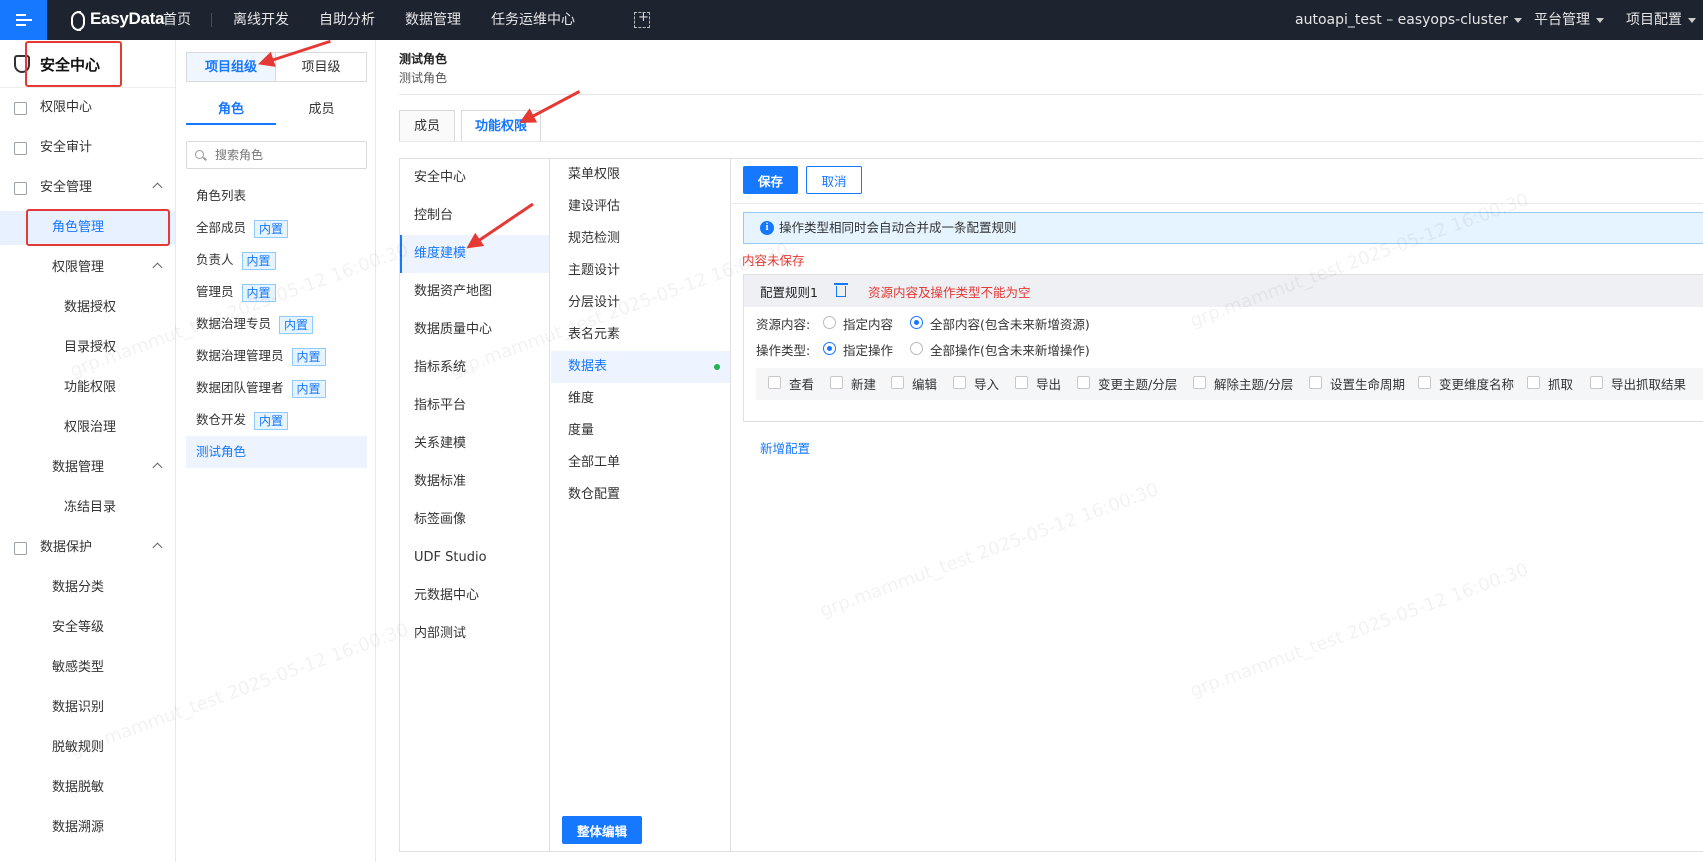 The width and height of the screenshot is (1703, 862). Describe the element at coordinates (474, 520) in the screenshot. I see `module-item: 标签画像` at that location.